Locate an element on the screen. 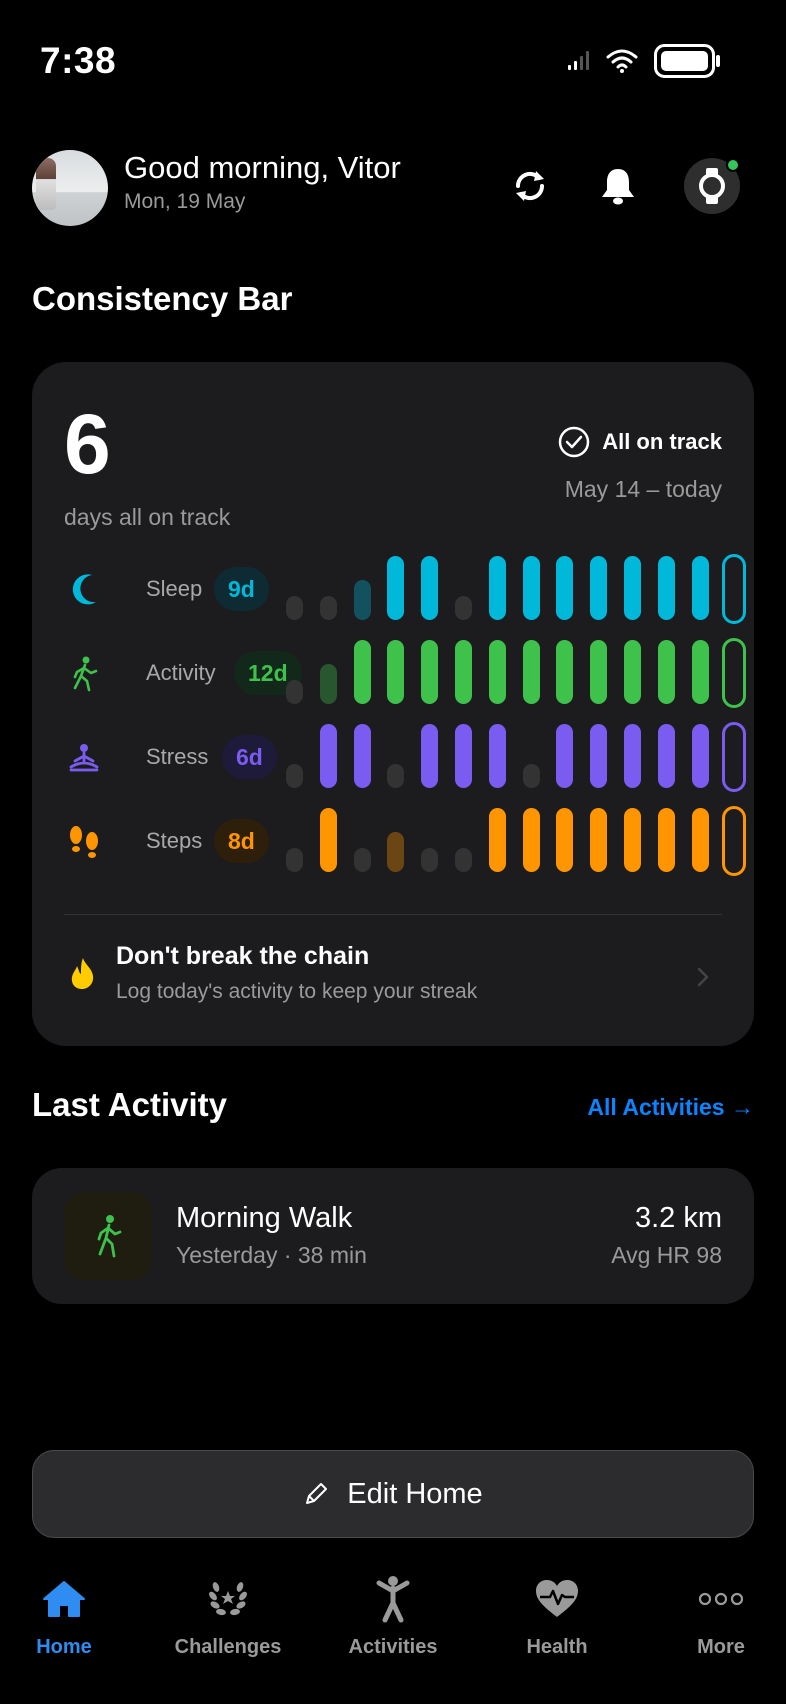 The image size is (786, 1704). metric-row-steps: Steps 8d is located at coordinates (405, 840).